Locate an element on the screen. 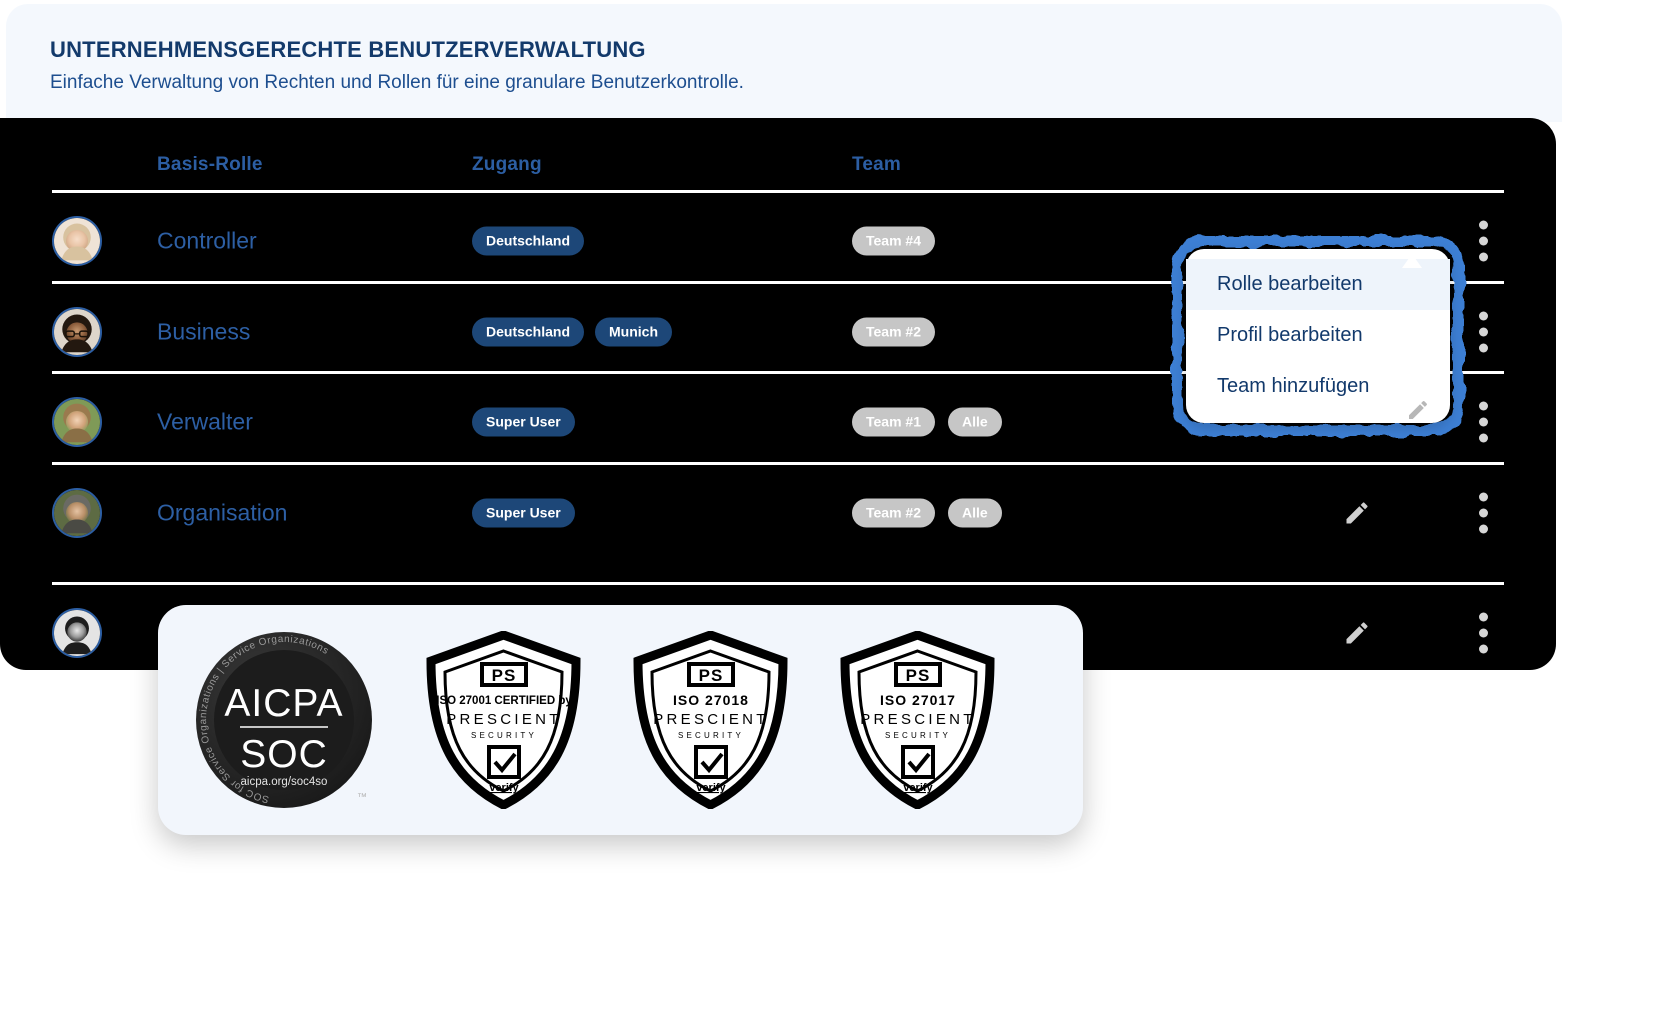  access-badges: Deutschland is located at coordinates (528, 241).